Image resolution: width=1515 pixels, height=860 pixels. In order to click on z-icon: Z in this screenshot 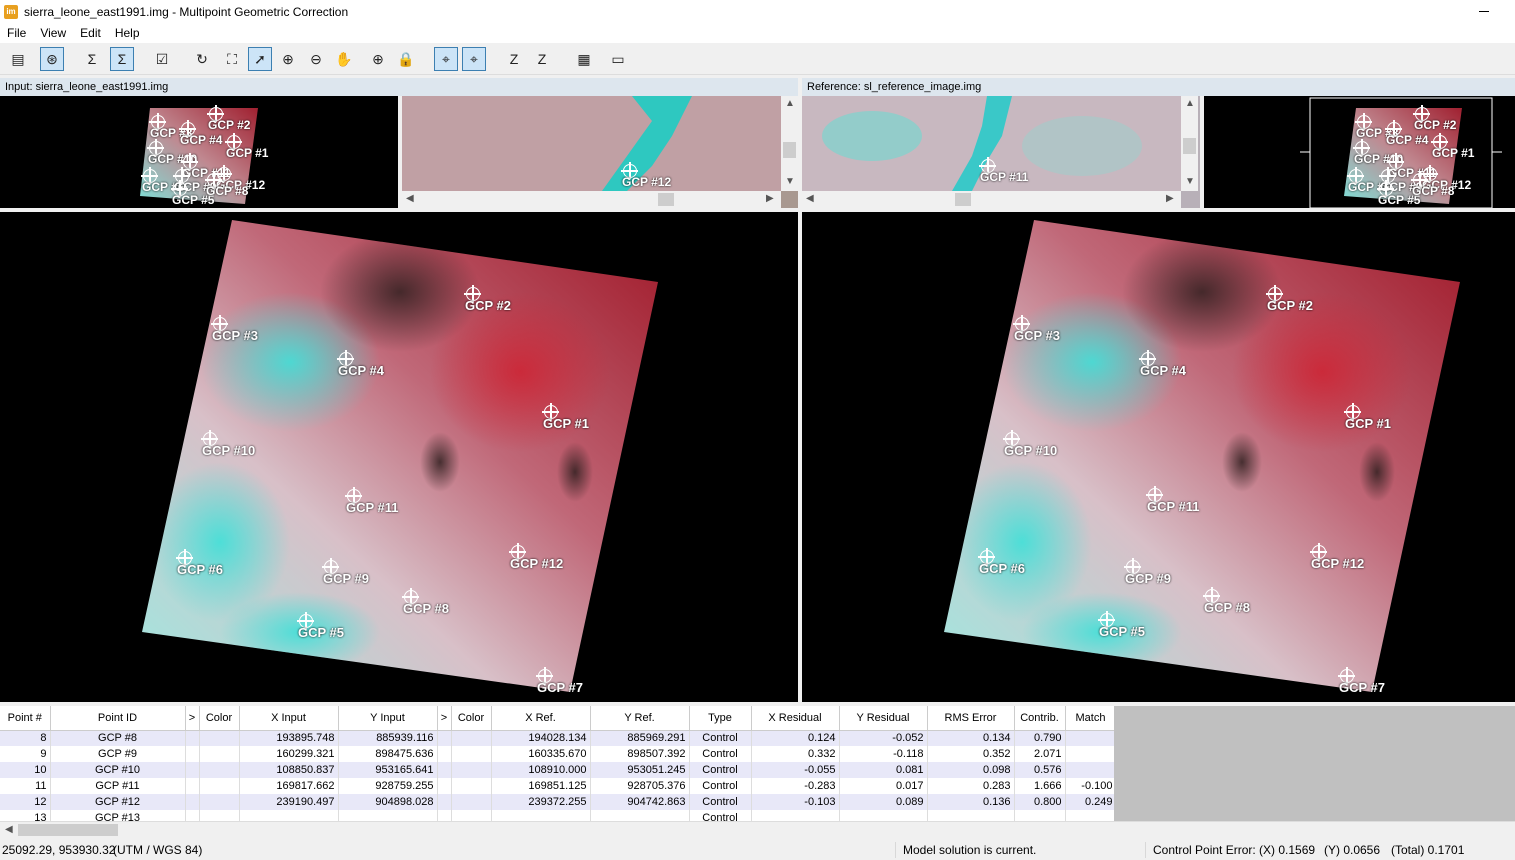, I will do `click(514, 59)`.